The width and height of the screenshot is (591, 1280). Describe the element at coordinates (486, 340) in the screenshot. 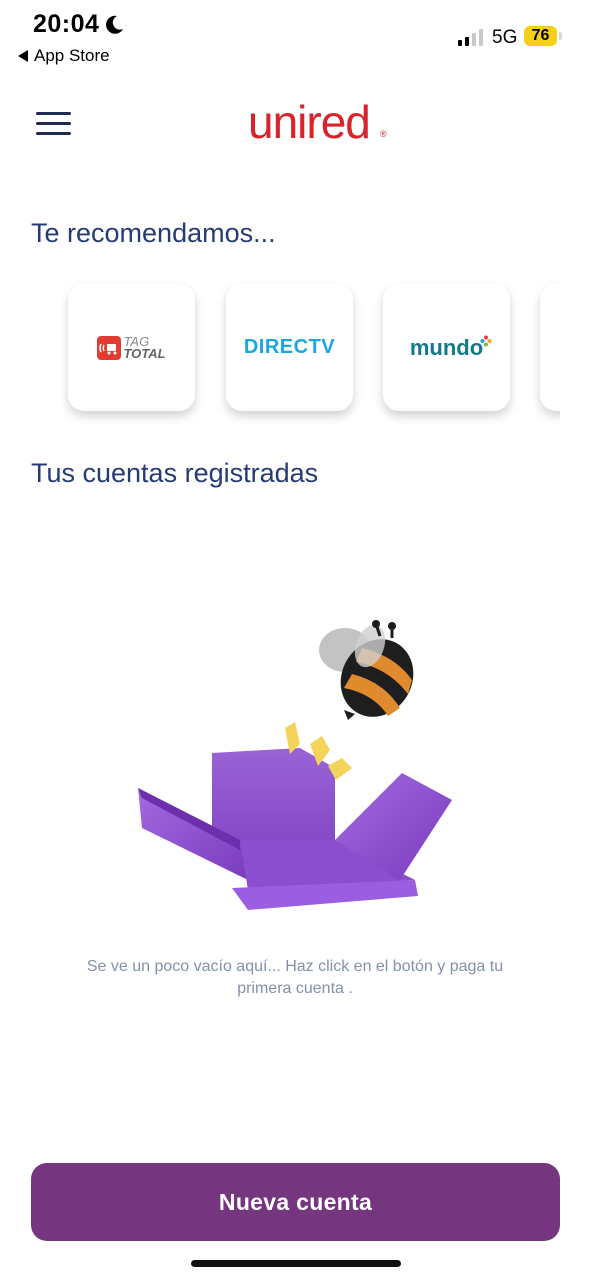

I see `mundo-dots-icon` at that location.